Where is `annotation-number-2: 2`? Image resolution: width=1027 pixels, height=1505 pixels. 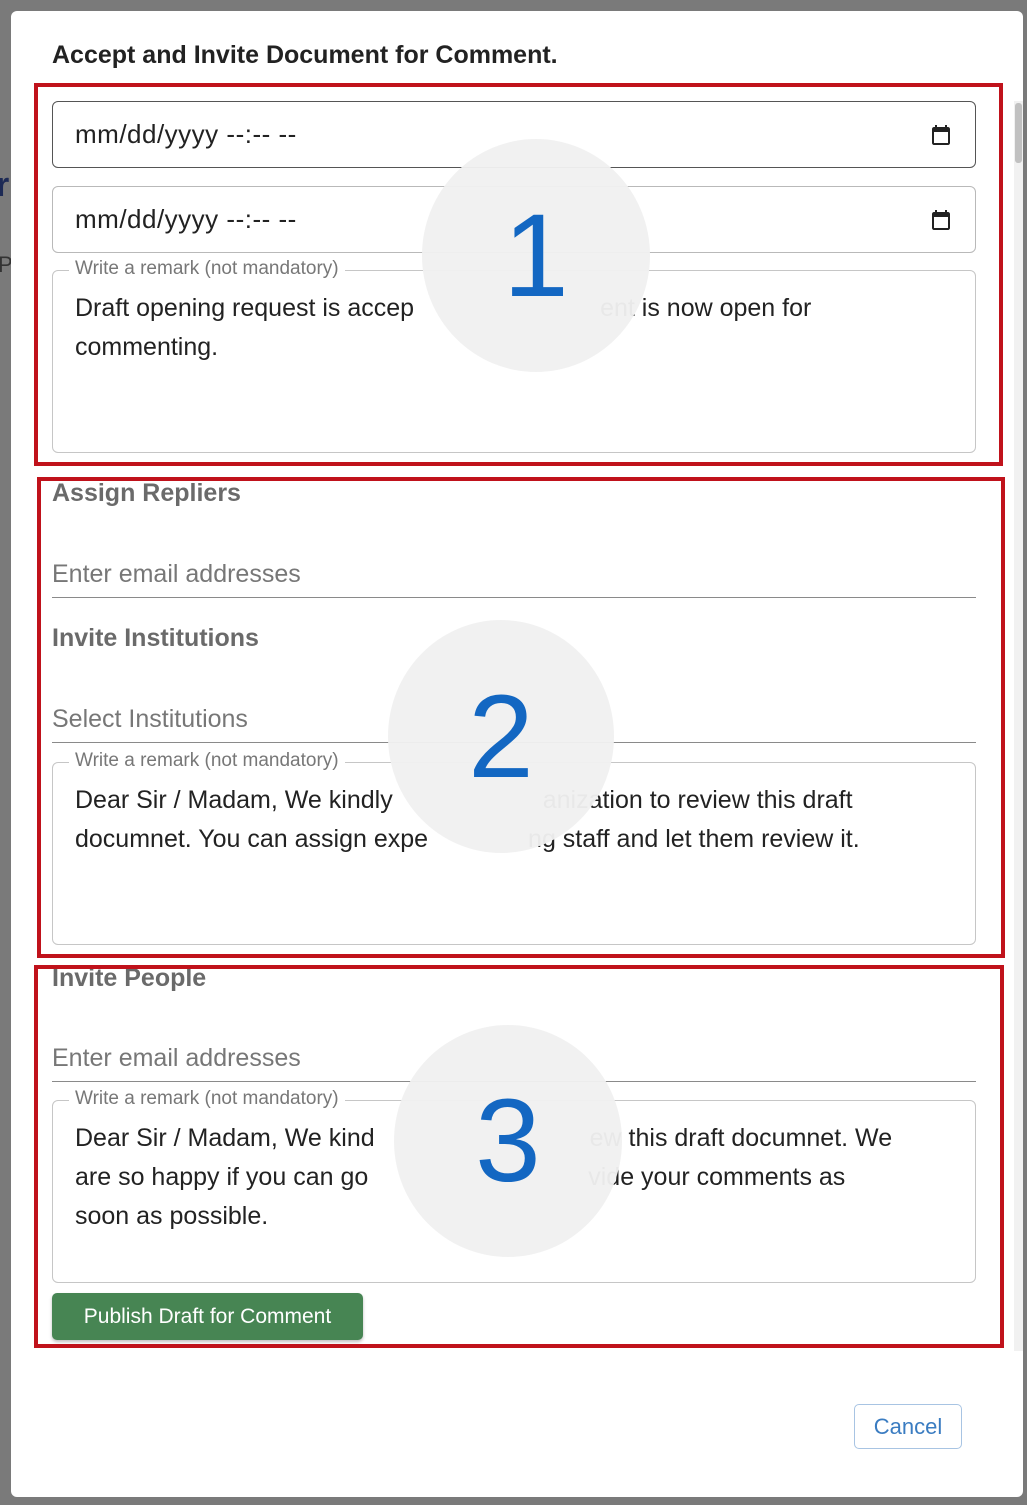
annotation-number-2: 2 is located at coordinates (501, 736).